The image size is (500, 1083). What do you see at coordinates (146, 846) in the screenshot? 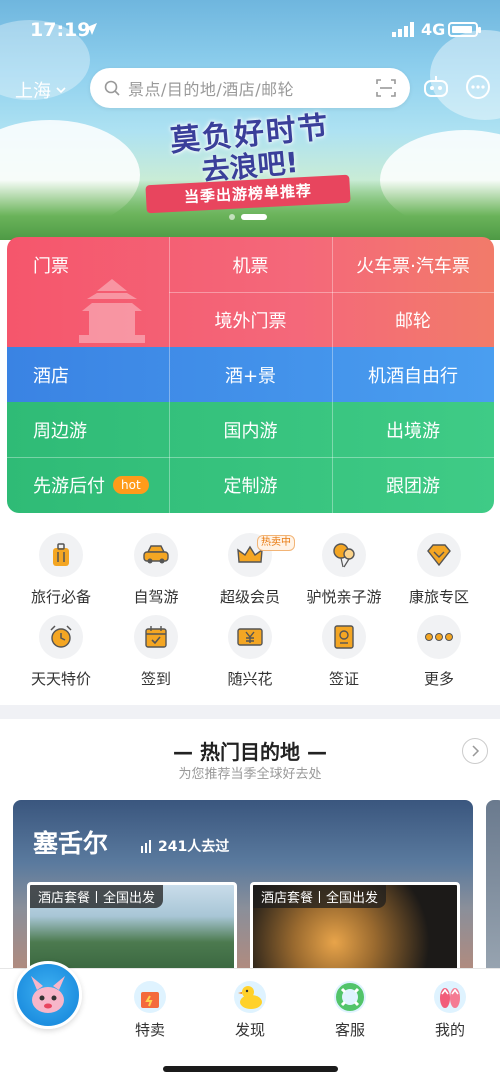
I see `bar-chart-icon` at bounding box center [146, 846].